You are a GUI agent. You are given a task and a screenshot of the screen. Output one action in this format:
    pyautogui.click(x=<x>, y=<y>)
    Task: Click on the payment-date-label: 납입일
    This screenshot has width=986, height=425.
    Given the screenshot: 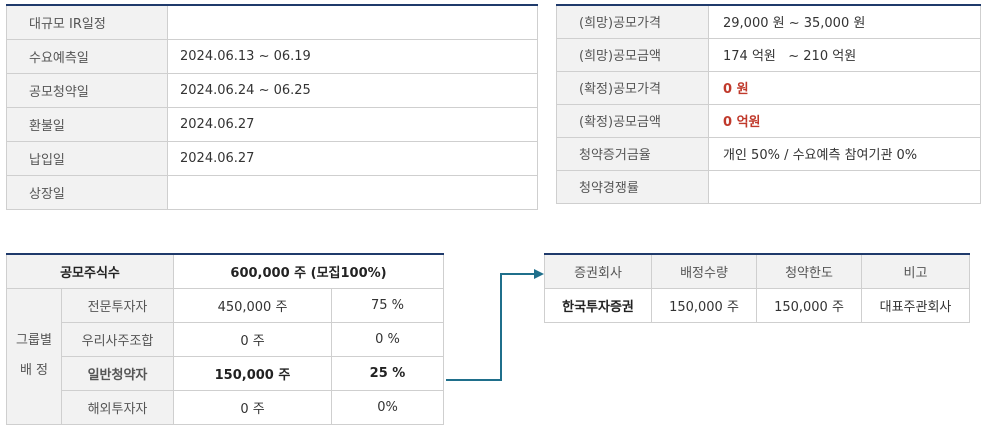 What is the action you would take?
    pyautogui.click(x=87, y=158)
    